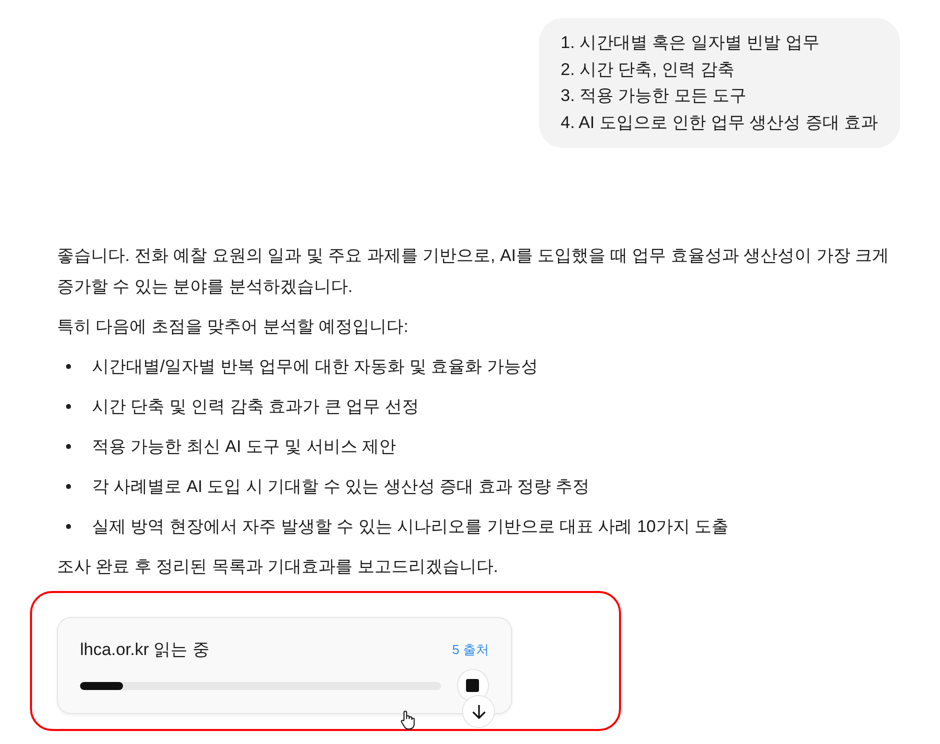  What do you see at coordinates (315, 367) in the screenshot?
I see `bullet-text: 시간대별/일자별 반복 업무에 대한 자동화 및 효율화 가능성` at bounding box center [315, 367].